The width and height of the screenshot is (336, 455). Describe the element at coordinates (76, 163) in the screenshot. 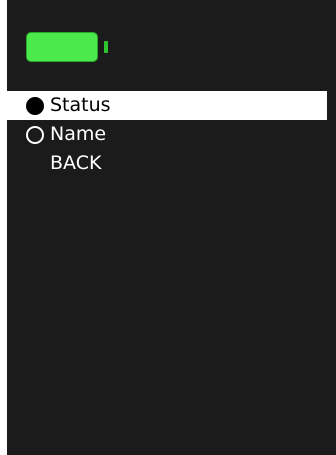

I see `menu-item-label: BACK` at that location.